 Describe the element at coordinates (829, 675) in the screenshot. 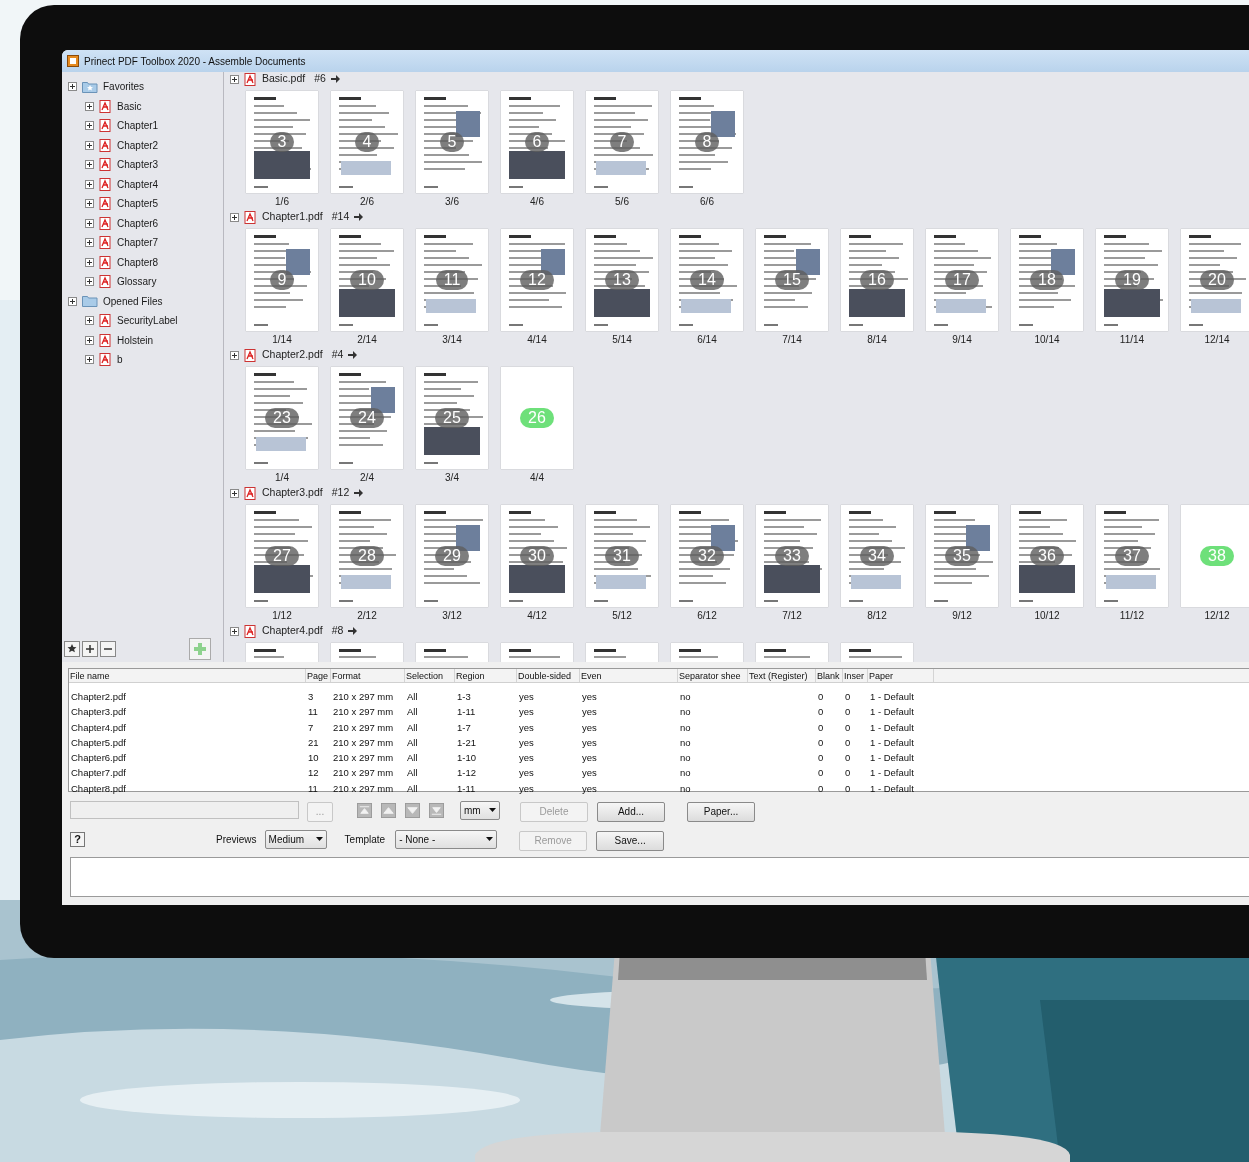

I see `column-header: Blank` at that location.